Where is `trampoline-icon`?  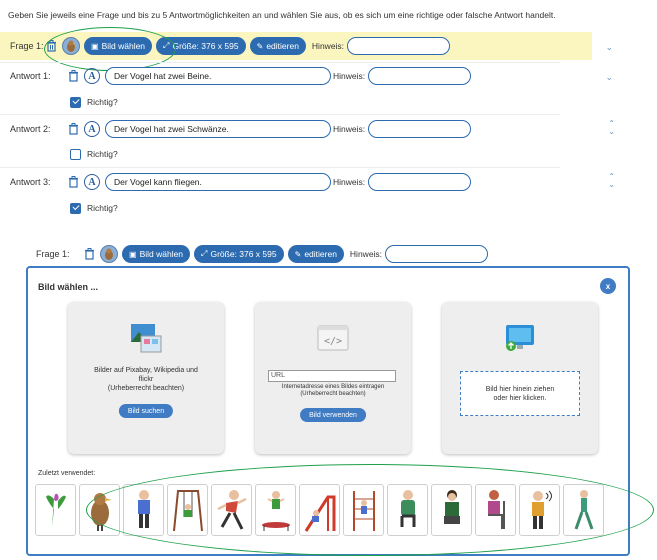 trampoline-icon is located at coordinates (275, 511).